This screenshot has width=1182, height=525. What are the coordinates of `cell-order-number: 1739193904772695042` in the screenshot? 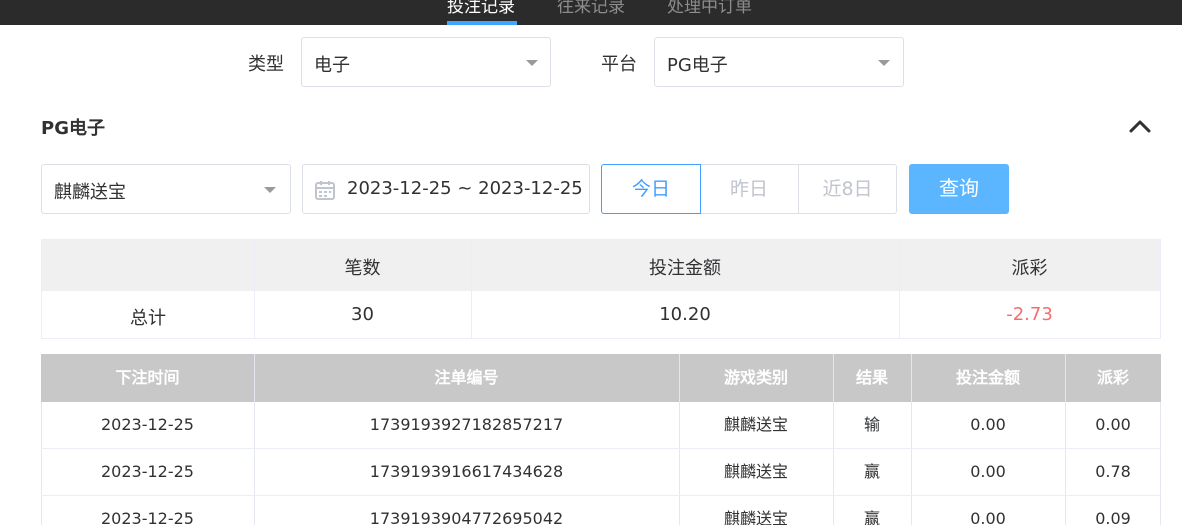 It's located at (466, 517).